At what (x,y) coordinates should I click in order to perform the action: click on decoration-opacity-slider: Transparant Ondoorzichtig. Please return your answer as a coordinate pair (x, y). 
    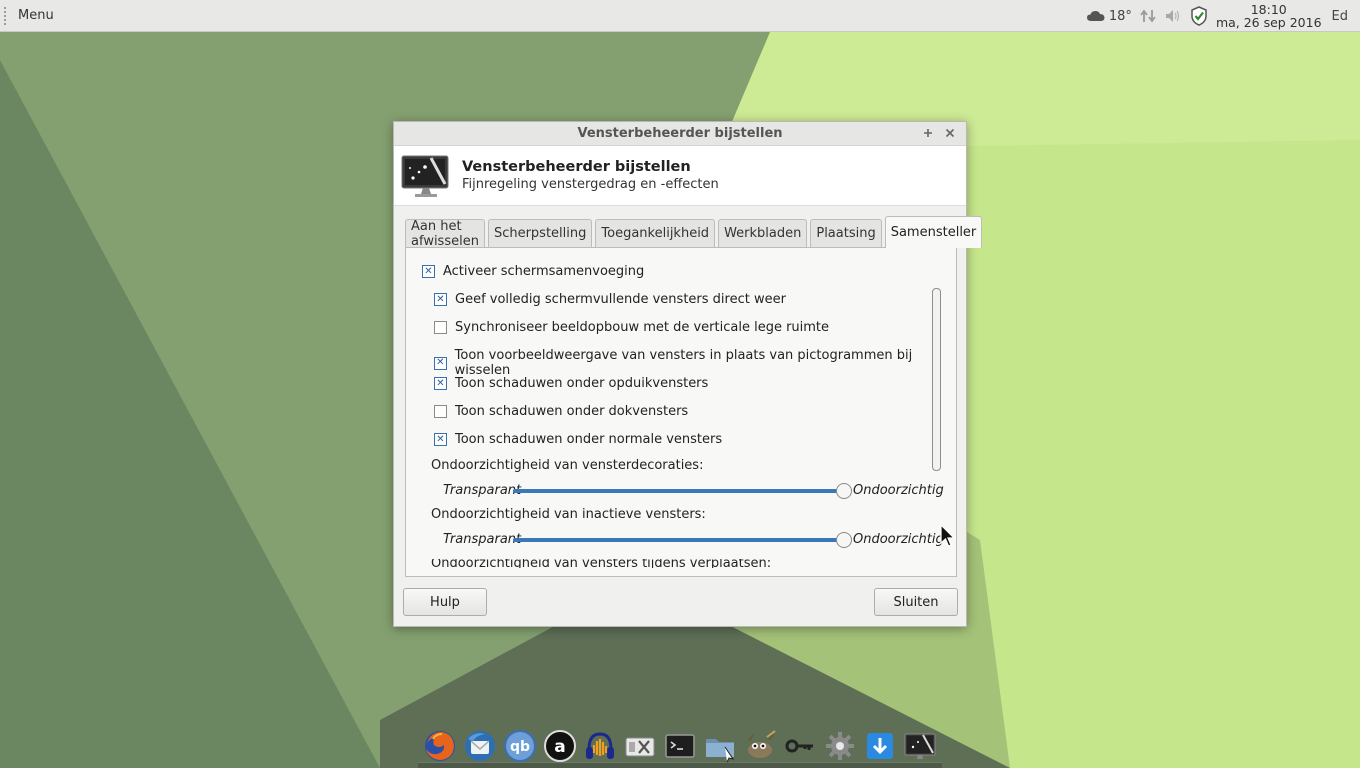
    Looking at the image, I should click on (693, 491).